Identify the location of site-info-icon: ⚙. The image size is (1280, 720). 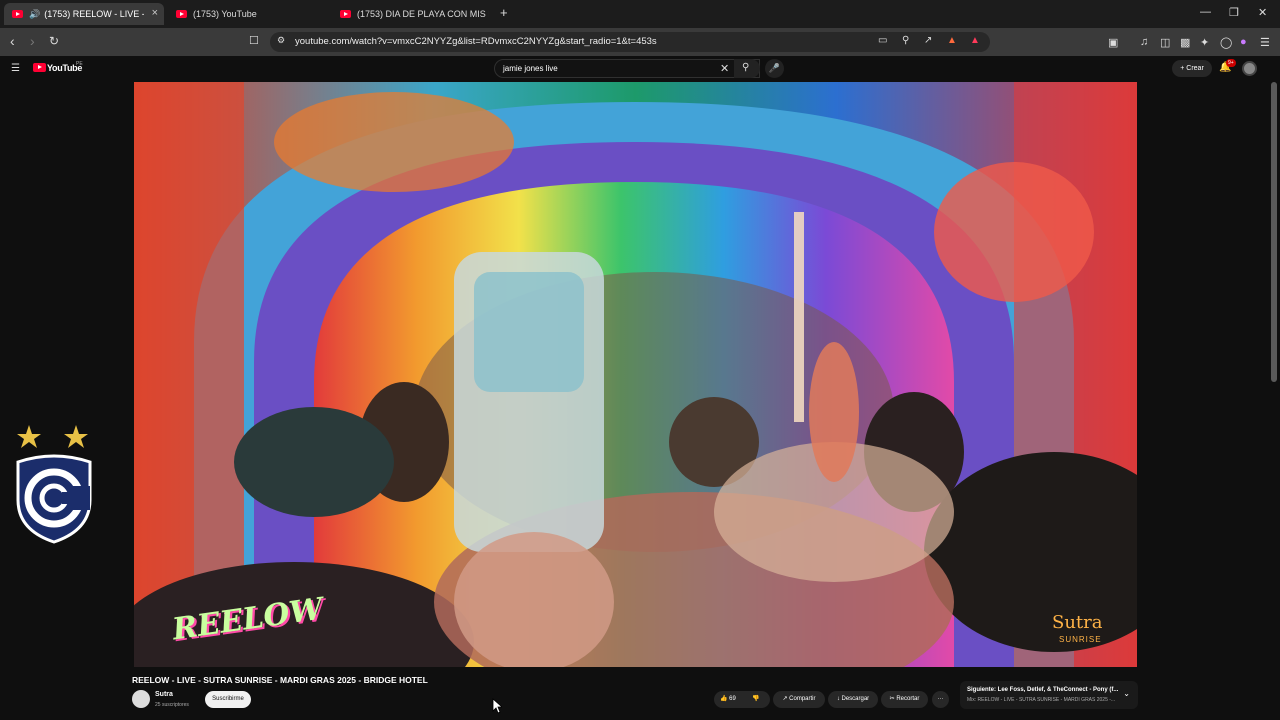
(281, 40).